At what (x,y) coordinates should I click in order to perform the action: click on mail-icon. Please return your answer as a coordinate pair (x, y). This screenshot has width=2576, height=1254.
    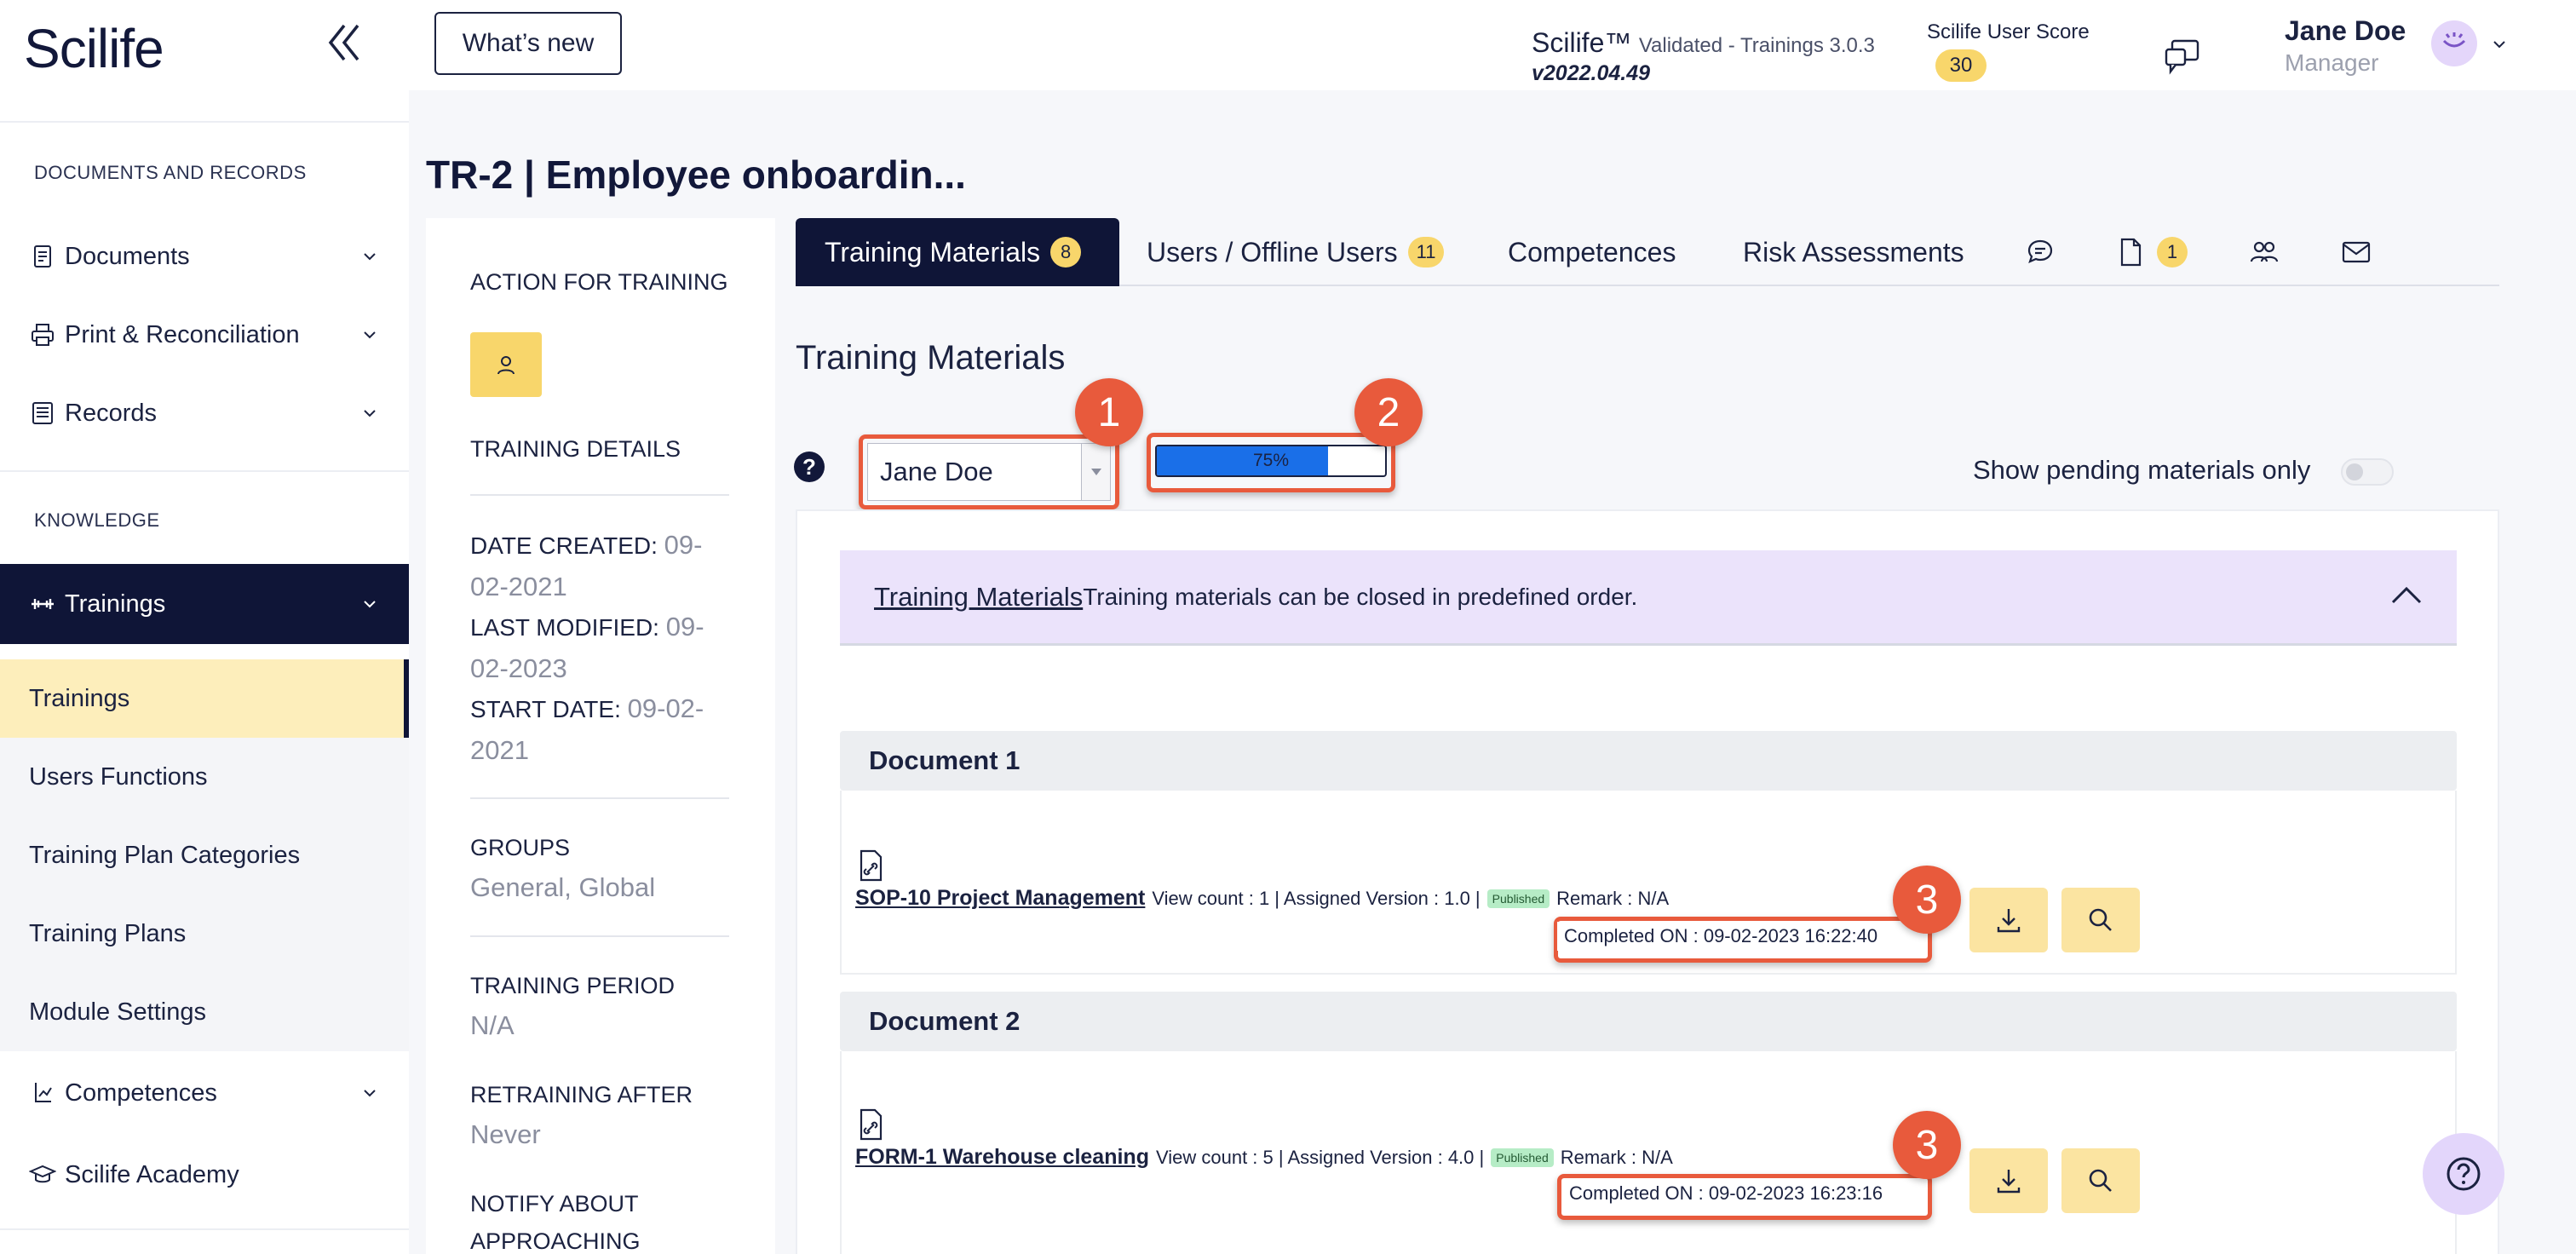
    Looking at the image, I should click on (2356, 252).